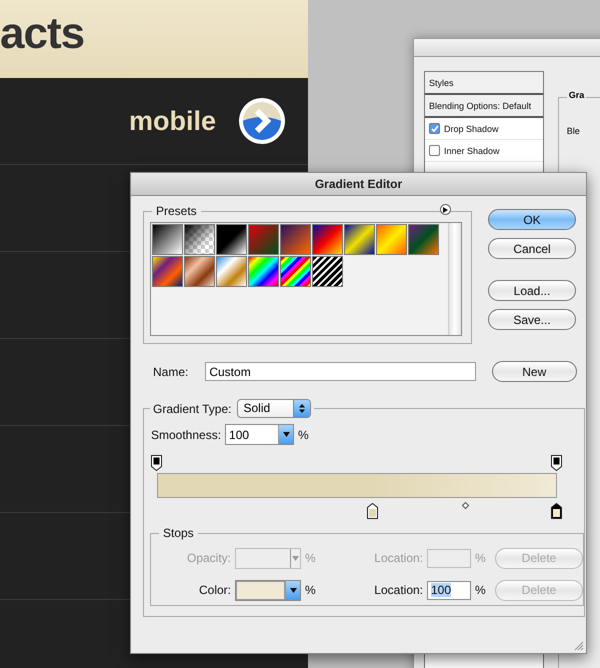 This screenshot has width=600, height=668. Describe the element at coordinates (214, 590) in the screenshot. I see `stop-label: Color:` at that location.